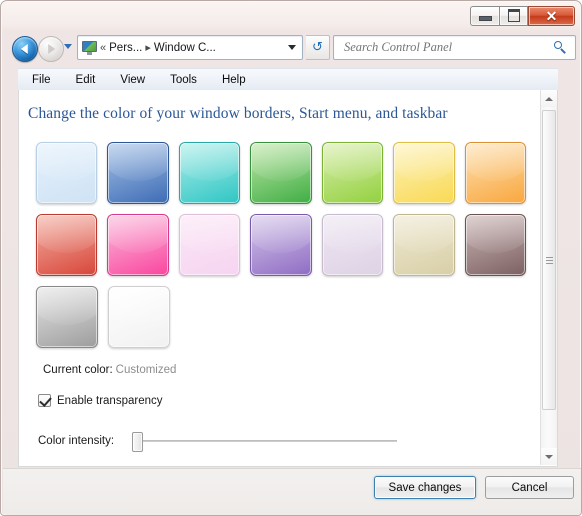 This screenshot has width=582, height=516. I want to click on scrollbar-grip-icon, so click(549, 260).